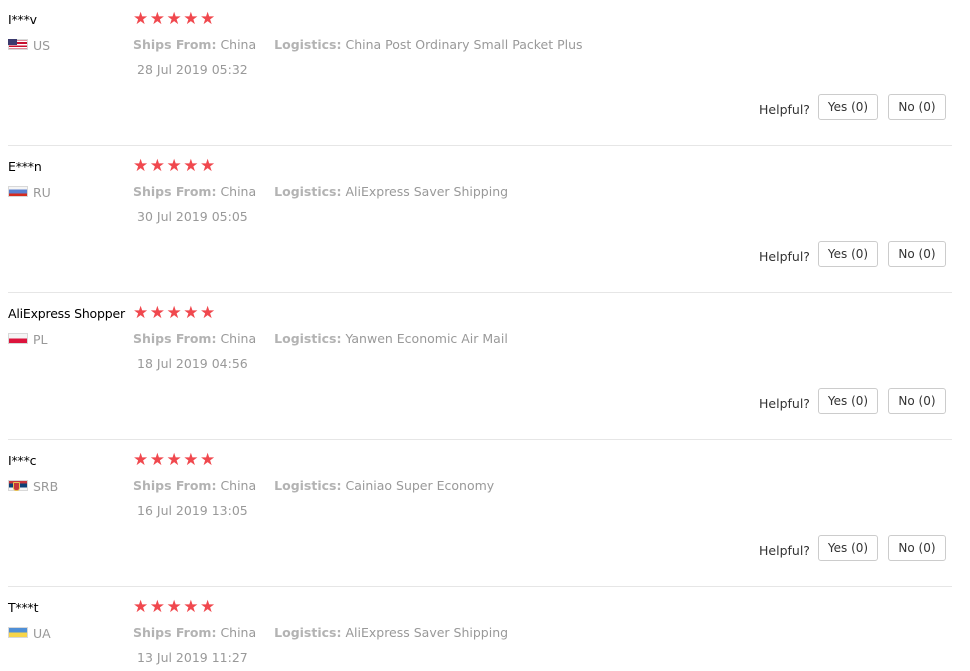 The width and height of the screenshot is (970, 671). Describe the element at coordinates (42, 633) in the screenshot. I see `reviewer-country: UA` at that location.